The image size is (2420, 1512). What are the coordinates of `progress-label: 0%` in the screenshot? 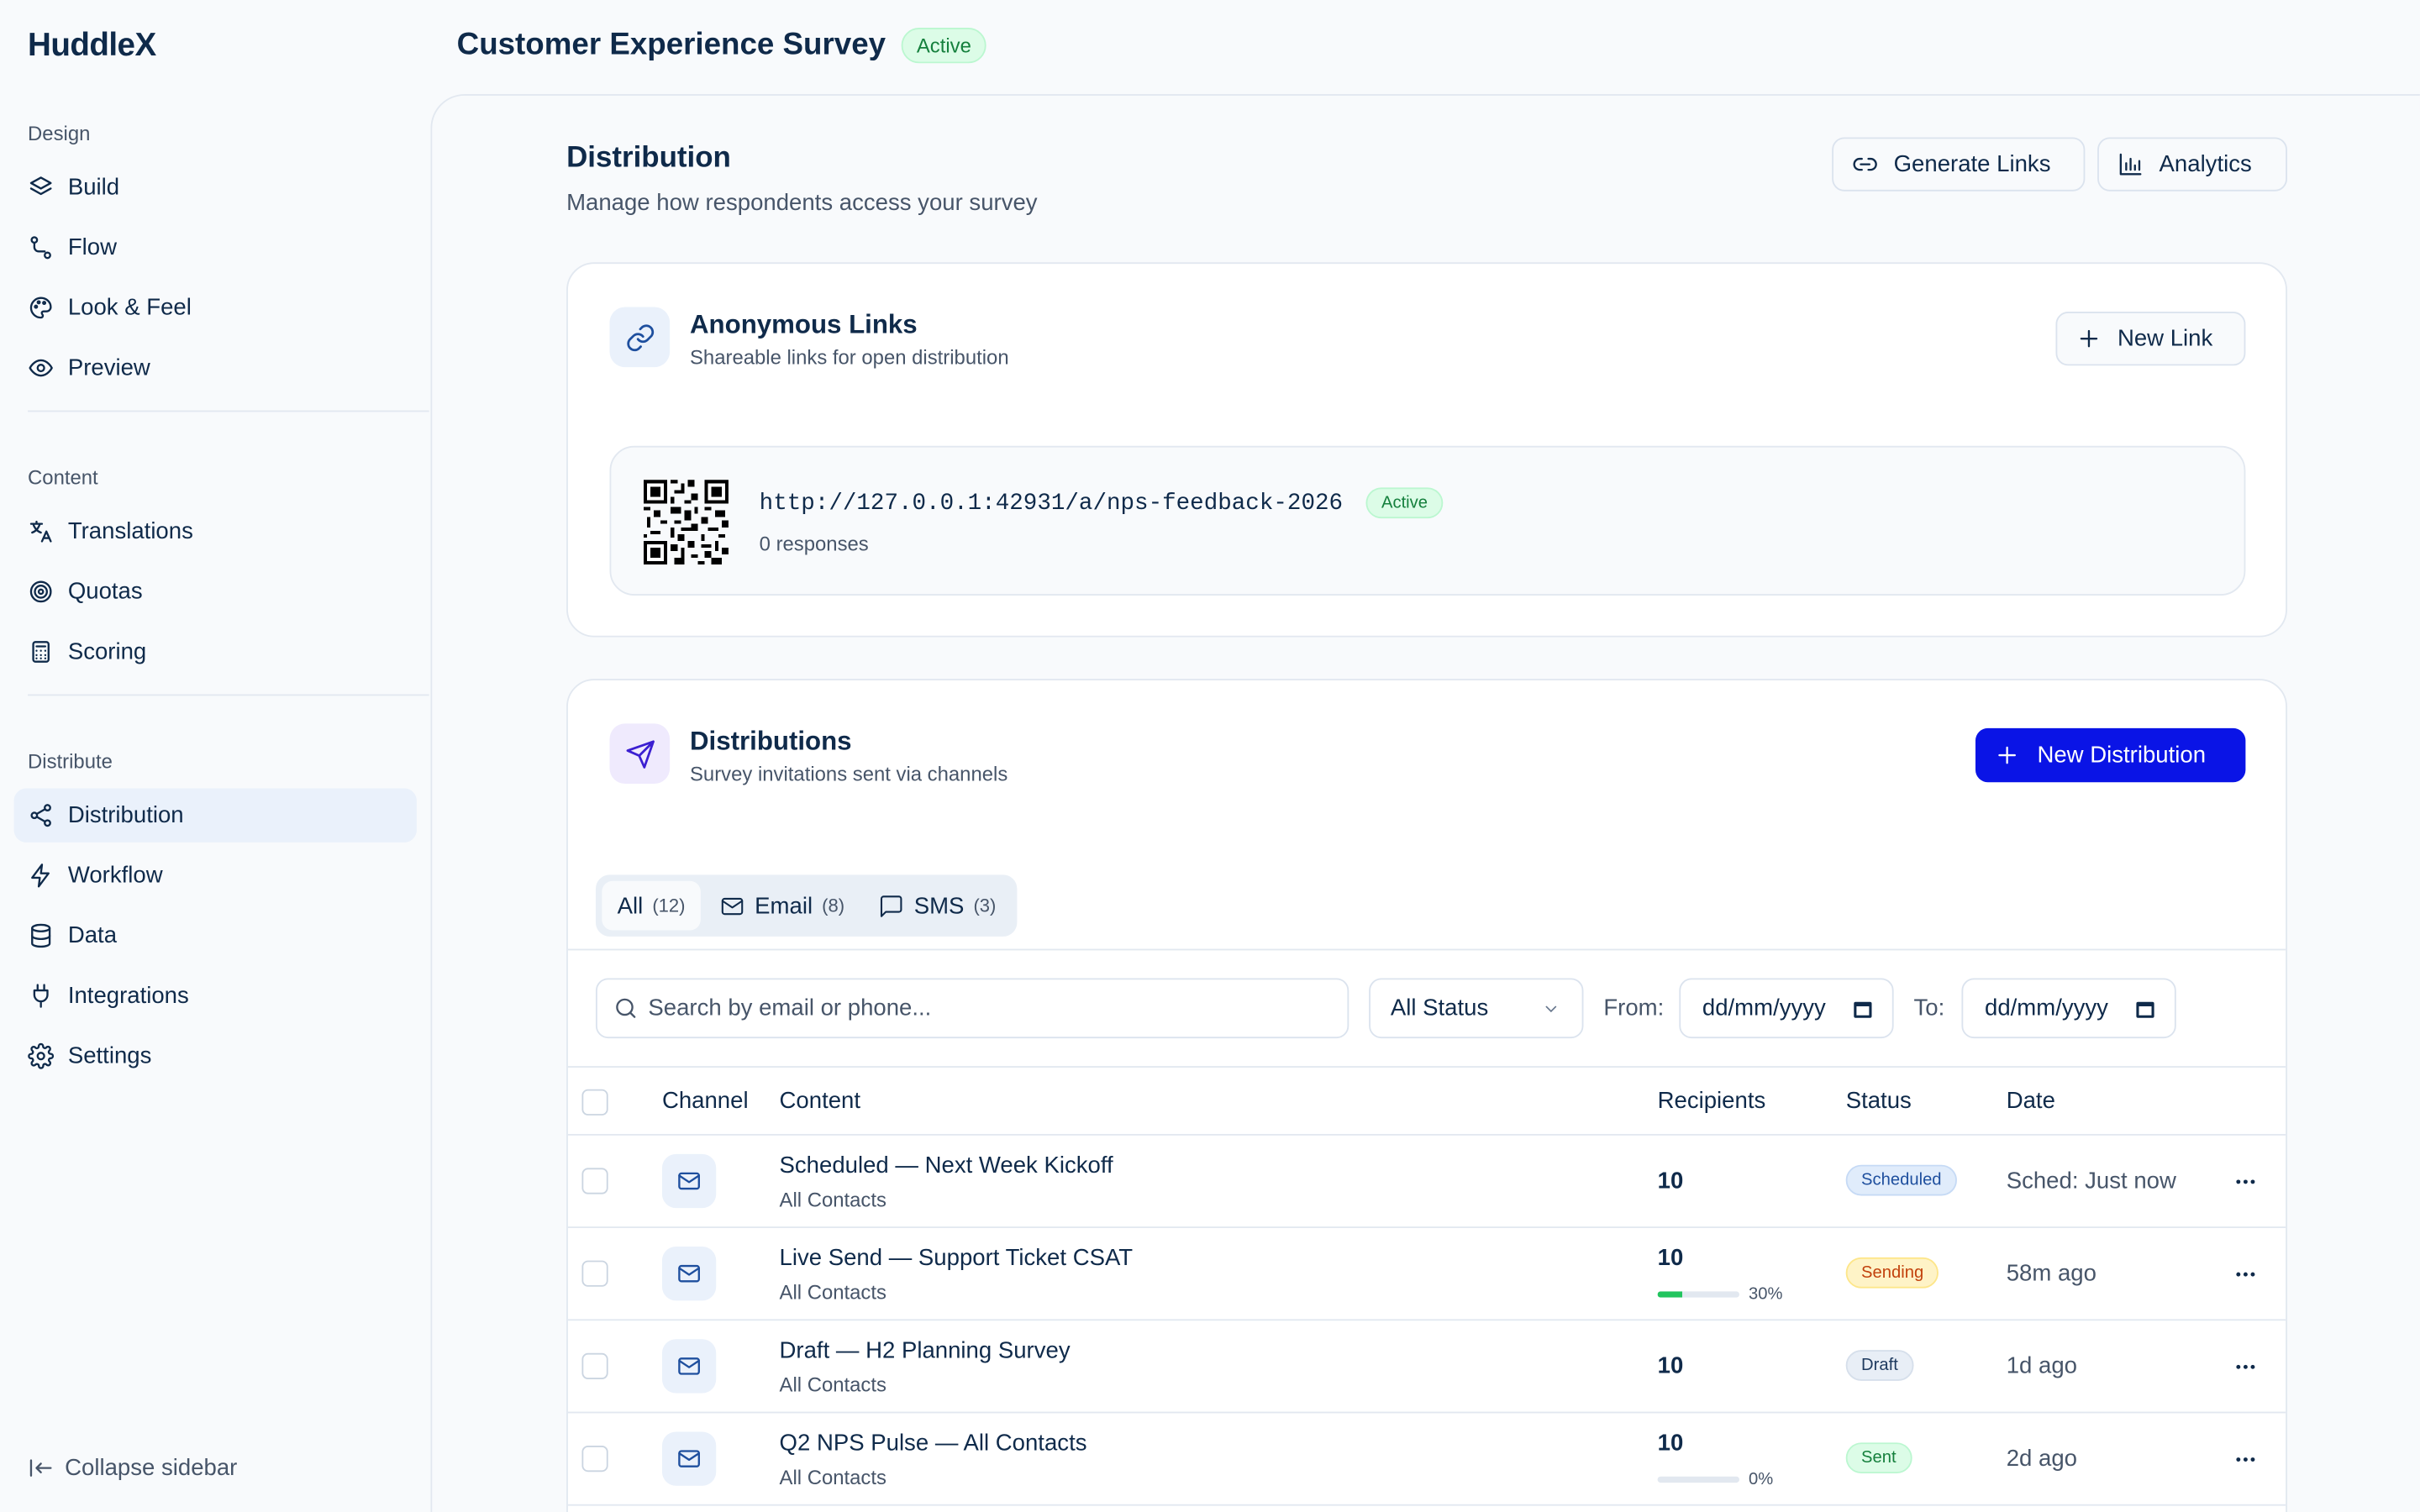 It's located at (1761, 1479).